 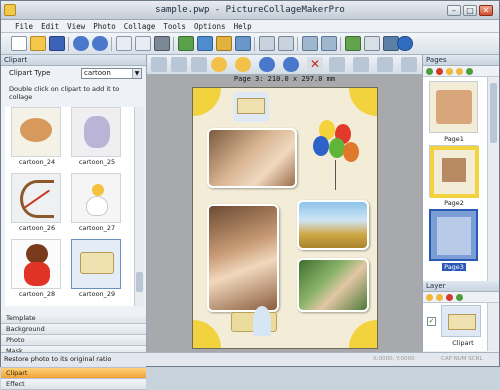 What do you see at coordinates (73, 318) in the screenshot?
I see `sidebar-item-template: Template` at bounding box center [73, 318].